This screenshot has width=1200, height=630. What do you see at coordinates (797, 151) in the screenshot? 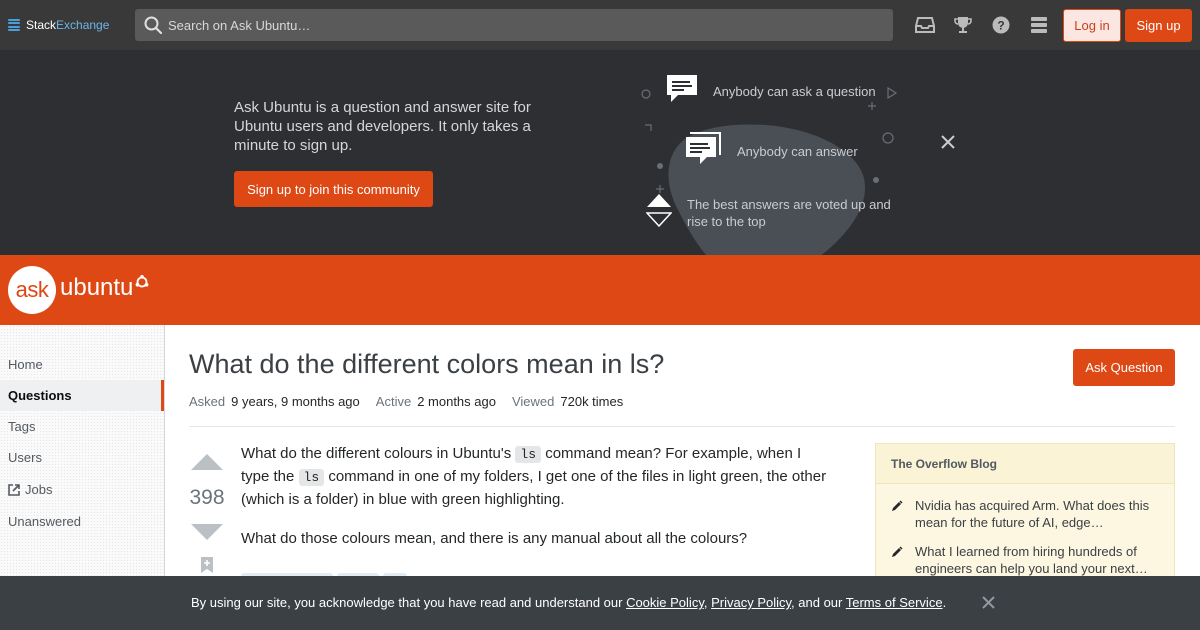
I see `hero-item-answer: Anybody can answer` at bounding box center [797, 151].